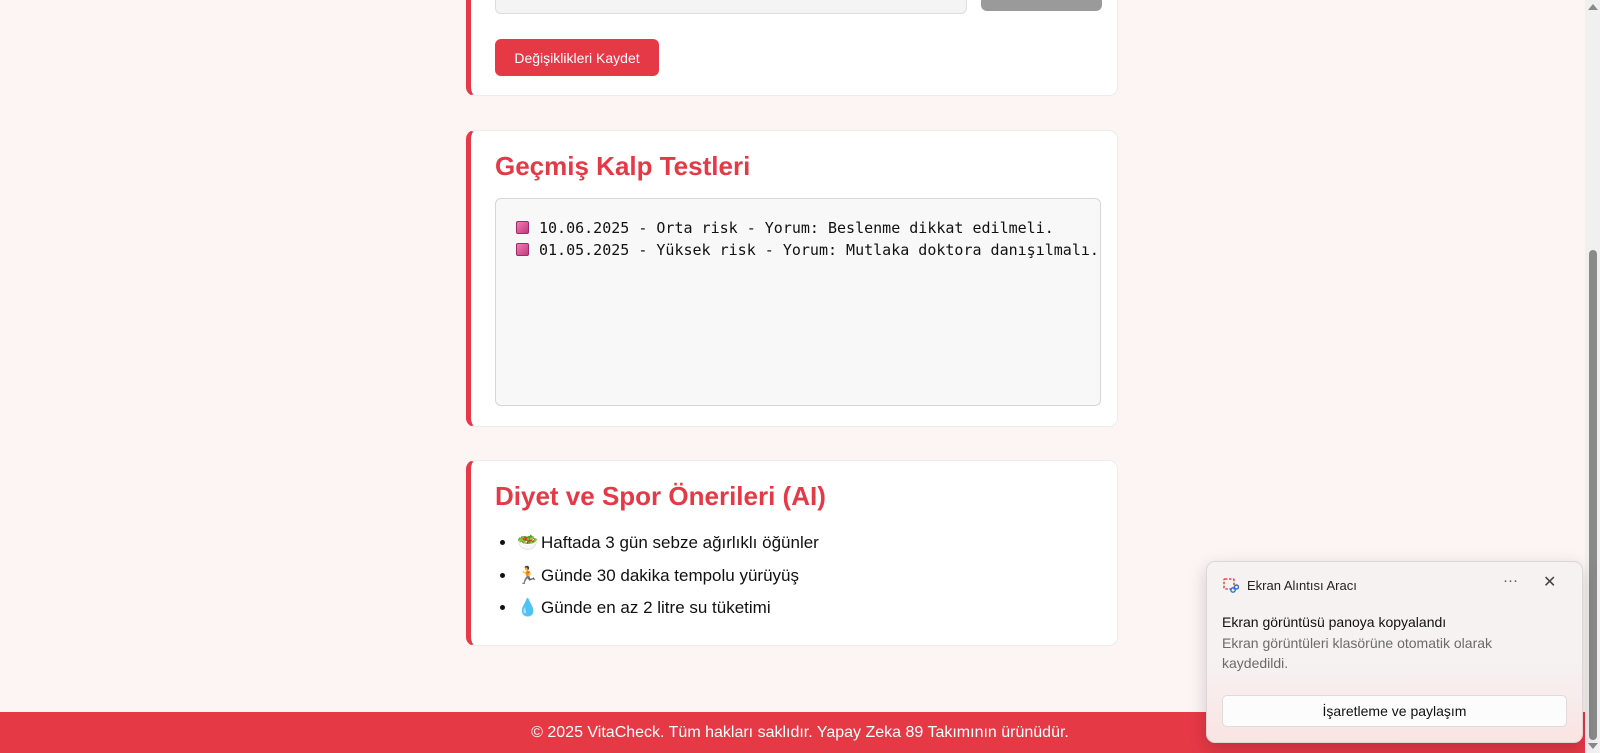 The height and width of the screenshot is (753, 1600). What do you see at coordinates (668, 543) in the screenshot?
I see `list-item: 🥗Haftada 3 gün sebze ağırlıklı öğünler` at bounding box center [668, 543].